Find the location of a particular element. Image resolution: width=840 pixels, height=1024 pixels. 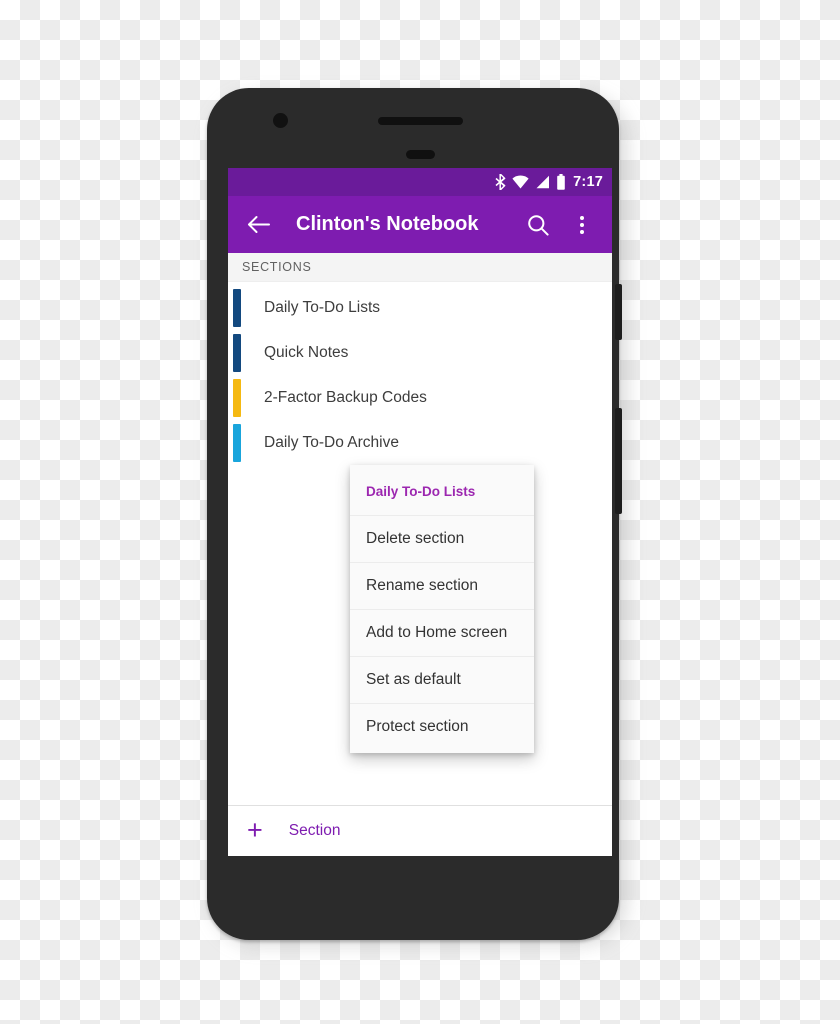

back-button is located at coordinates (258, 225).